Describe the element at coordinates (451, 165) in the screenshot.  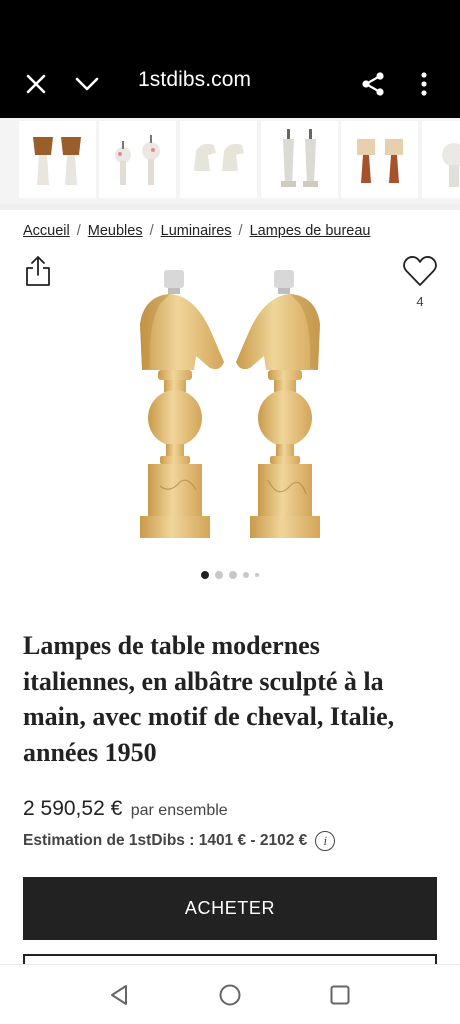
I see `white-ceramic-lamp-thumbnail` at that location.